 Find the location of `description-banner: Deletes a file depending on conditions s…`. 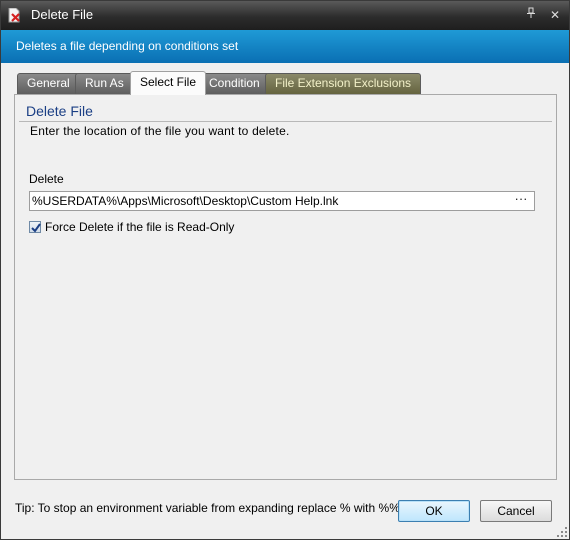

description-banner: Deletes a file depending on conditions s… is located at coordinates (285, 46).